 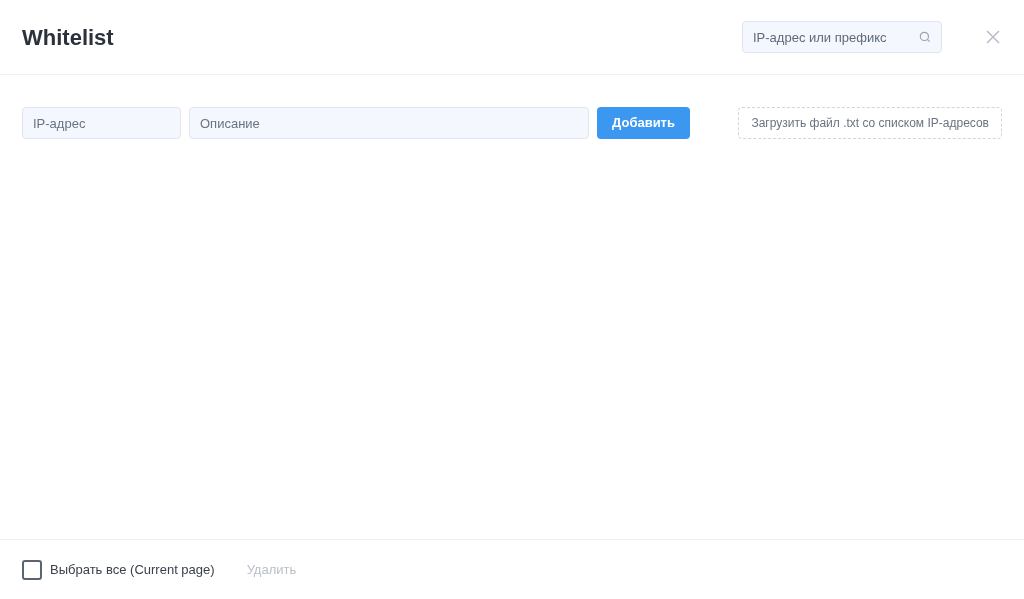 I want to click on close-icon, so click(x=993, y=37).